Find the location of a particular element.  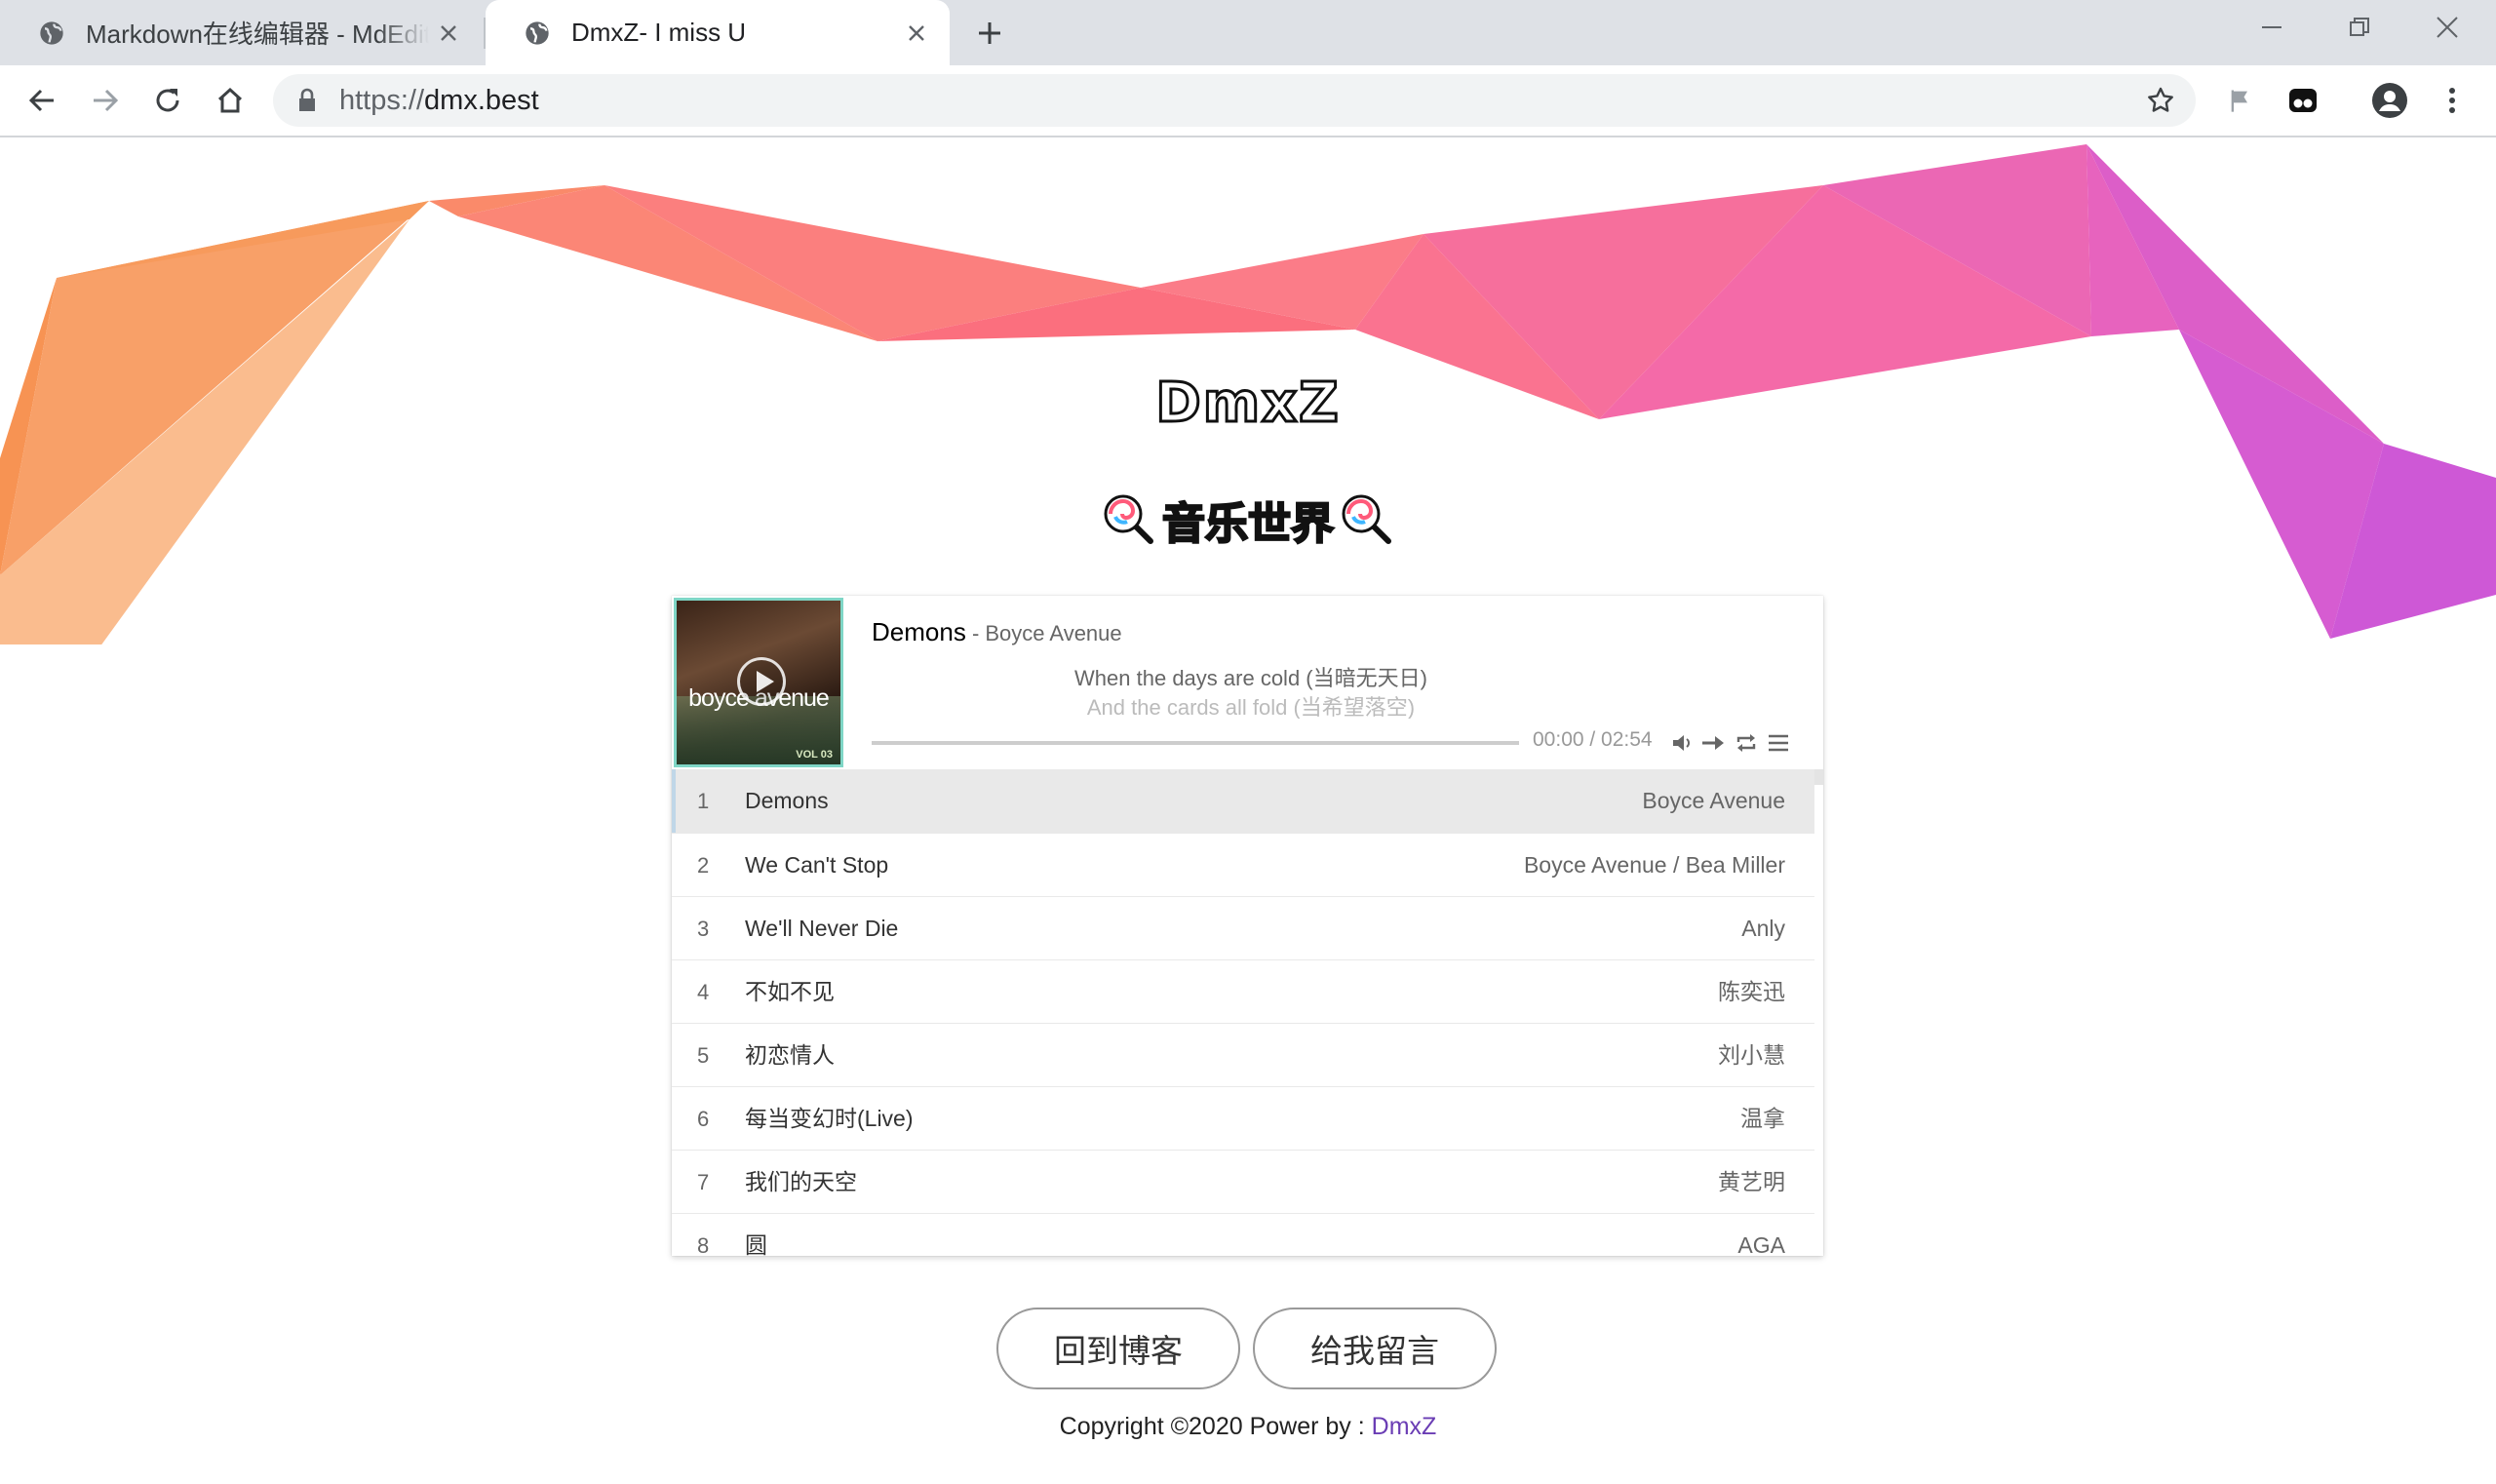

playlist-row-title: 圆 is located at coordinates (756, 1244).